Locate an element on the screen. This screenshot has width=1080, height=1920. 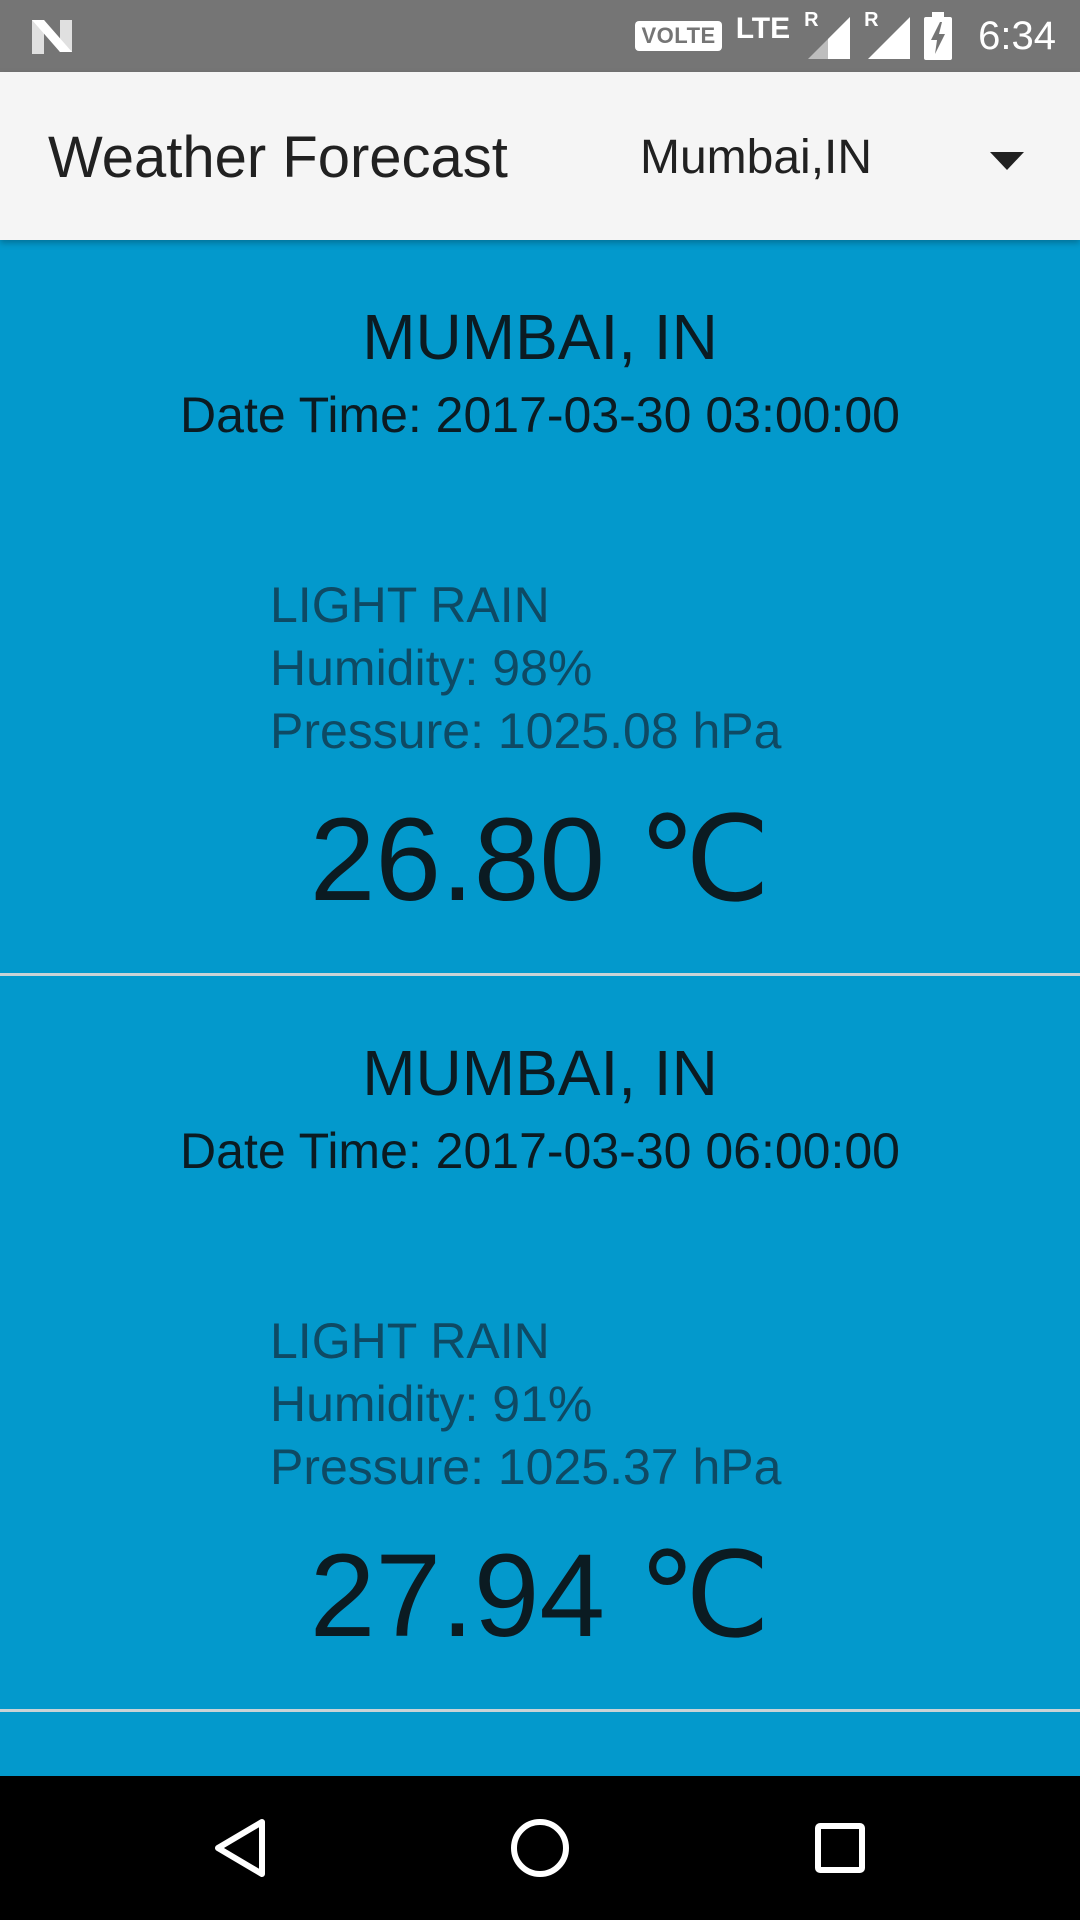
clock: 6:34 is located at coordinates (1017, 35).